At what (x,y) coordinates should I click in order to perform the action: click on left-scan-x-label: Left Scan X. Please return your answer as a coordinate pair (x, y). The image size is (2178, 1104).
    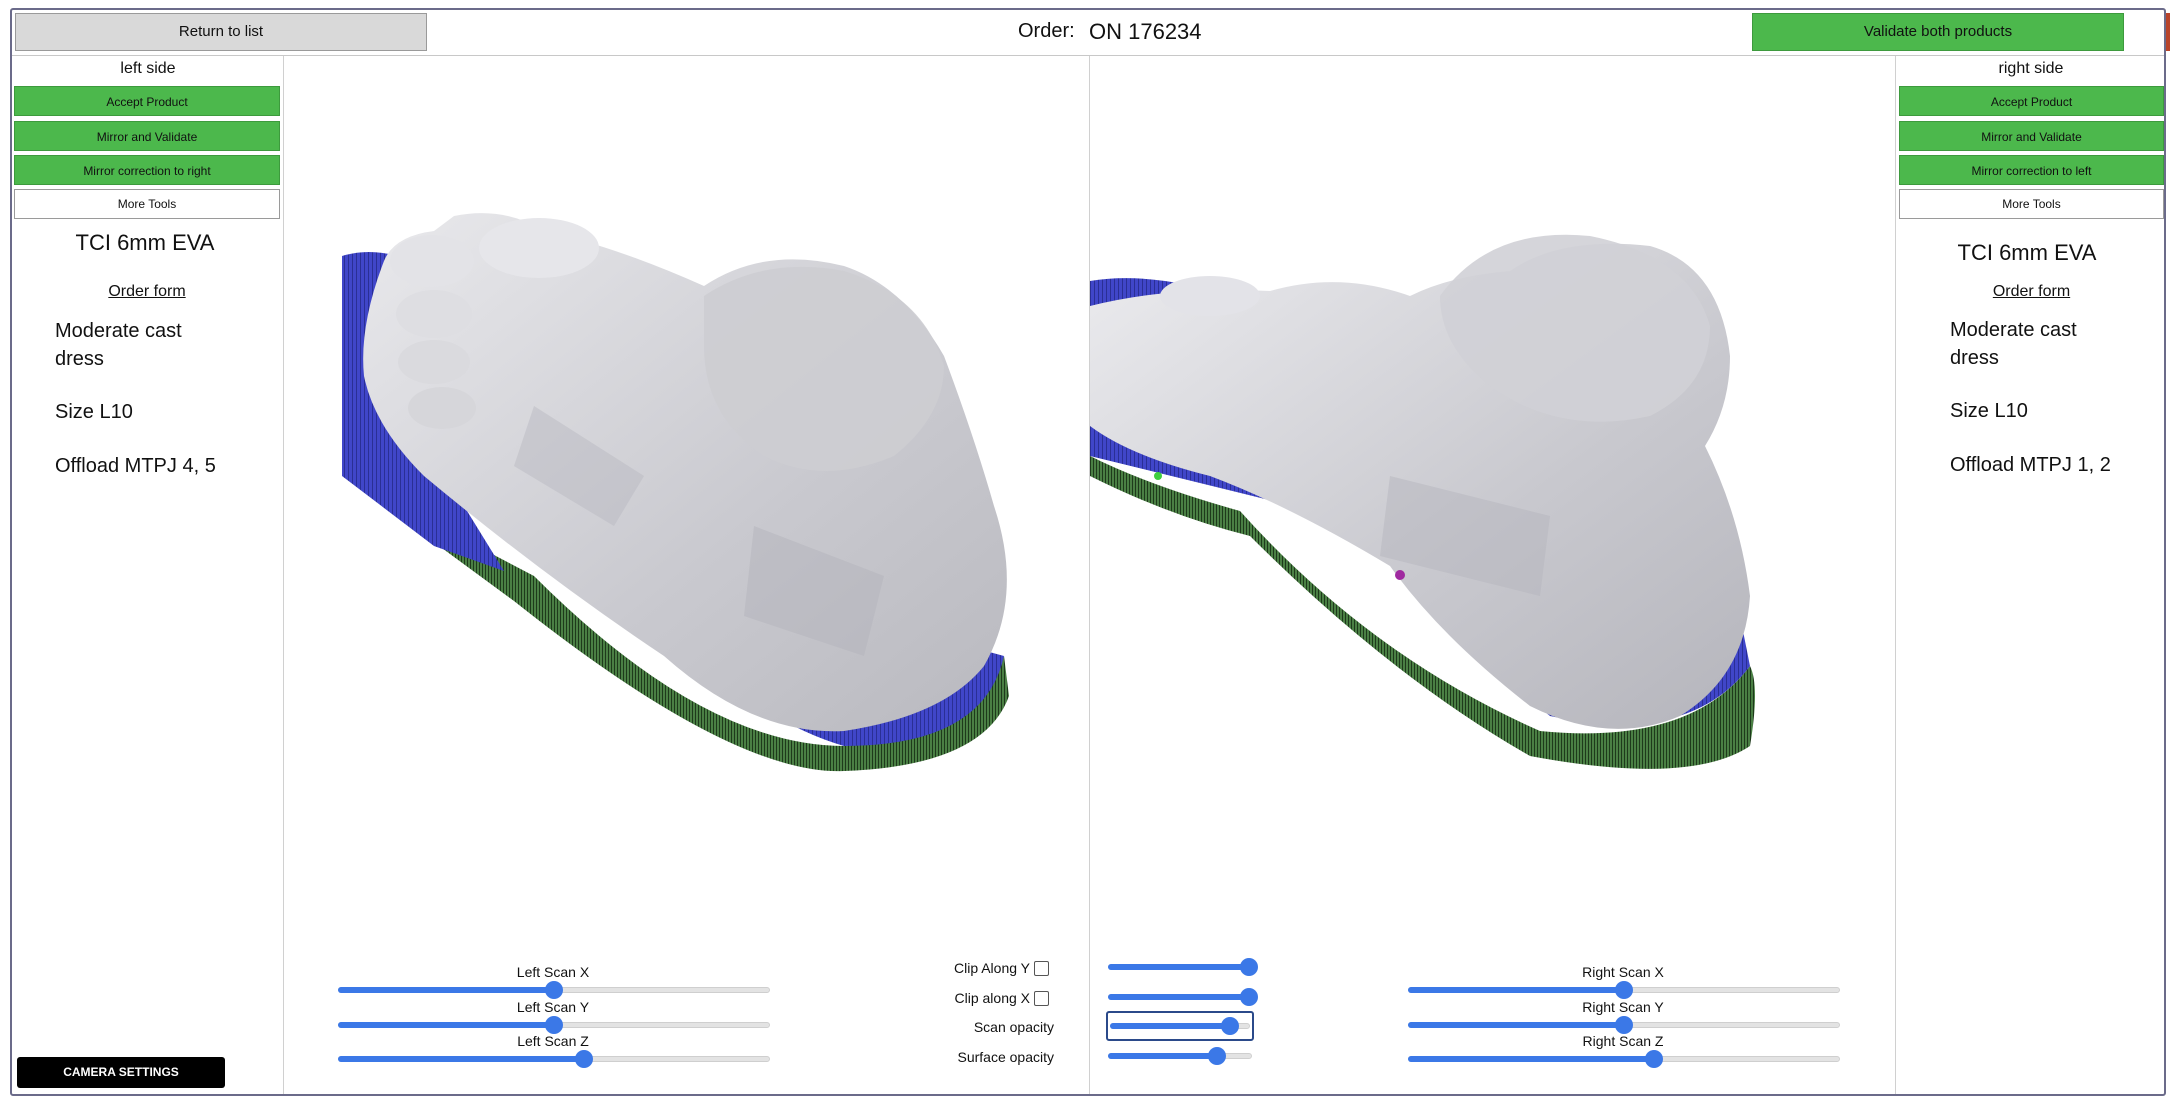
    Looking at the image, I should click on (553, 972).